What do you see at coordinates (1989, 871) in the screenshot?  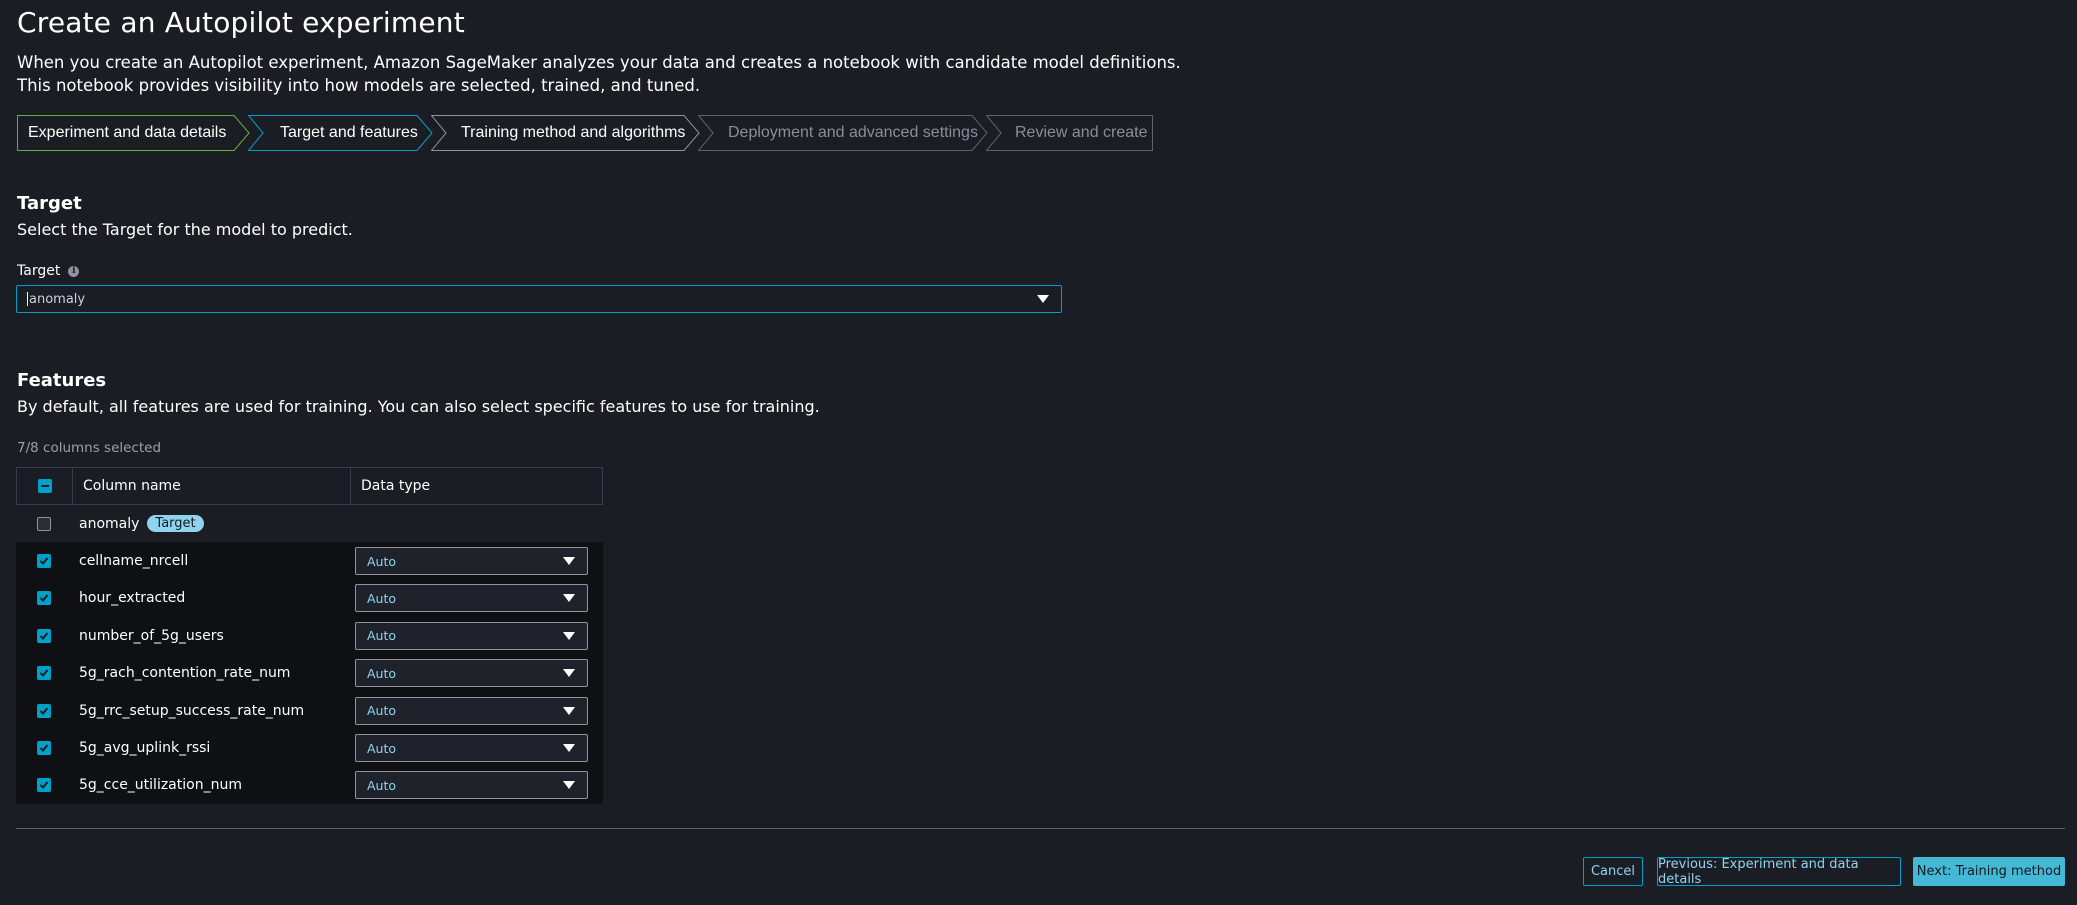 I see `next-button: Next: Training method` at bounding box center [1989, 871].